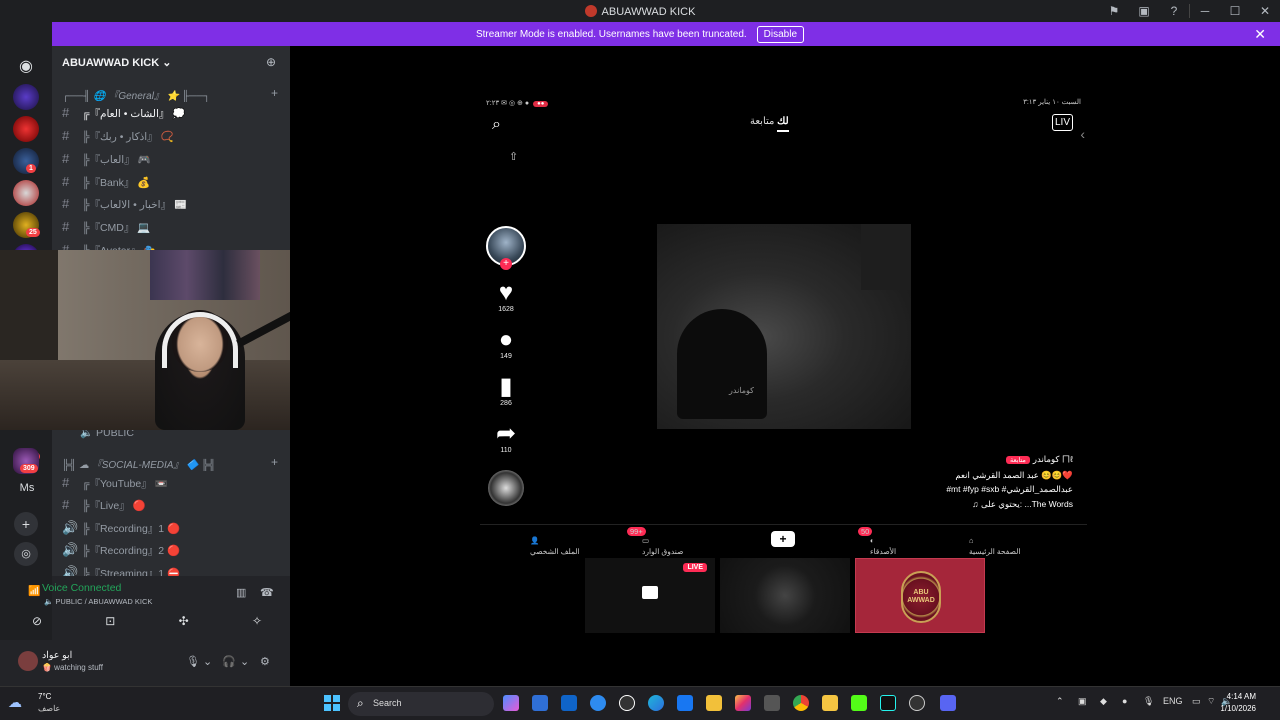 This screenshot has width=1280, height=720. I want to click on soundboard-icon: ✧, so click(257, 624).